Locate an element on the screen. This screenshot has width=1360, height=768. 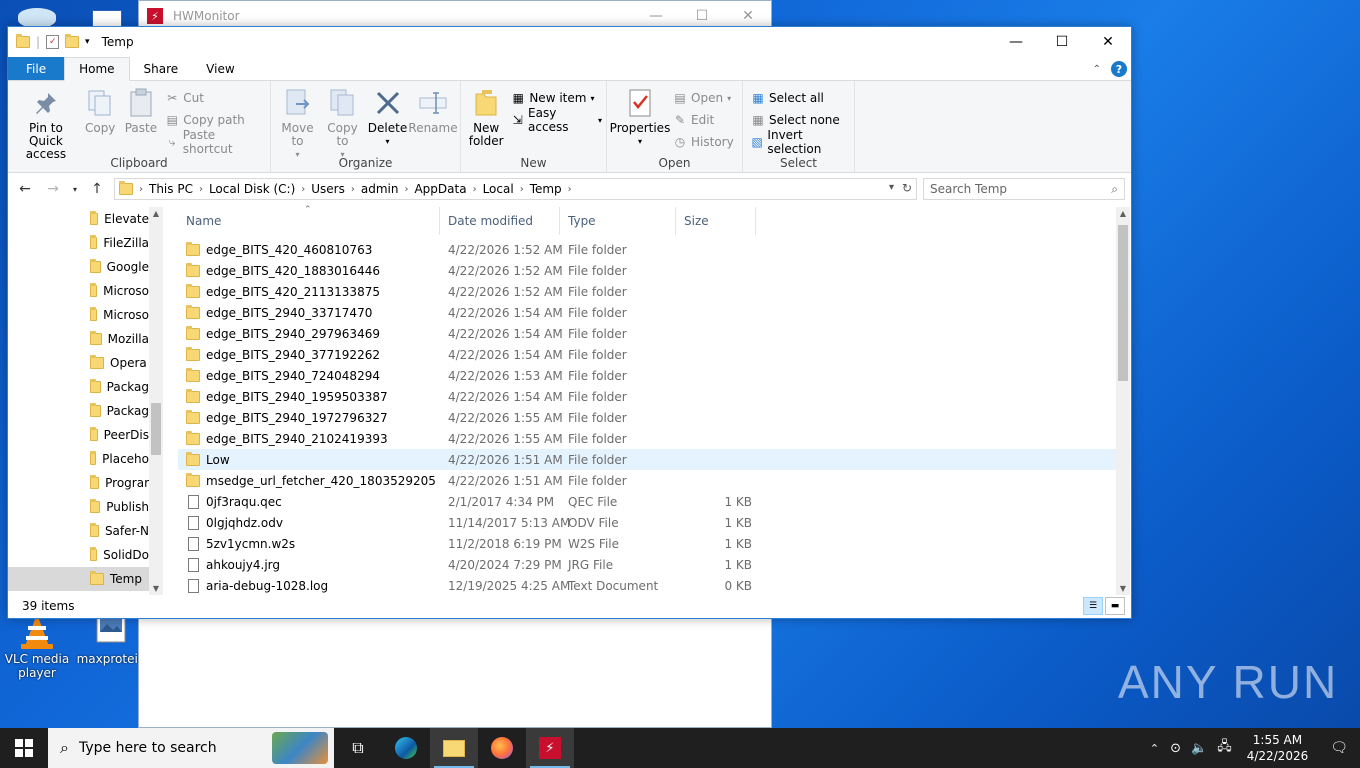
breadcrumb-item: This PC is located at coordinates (171, 189).